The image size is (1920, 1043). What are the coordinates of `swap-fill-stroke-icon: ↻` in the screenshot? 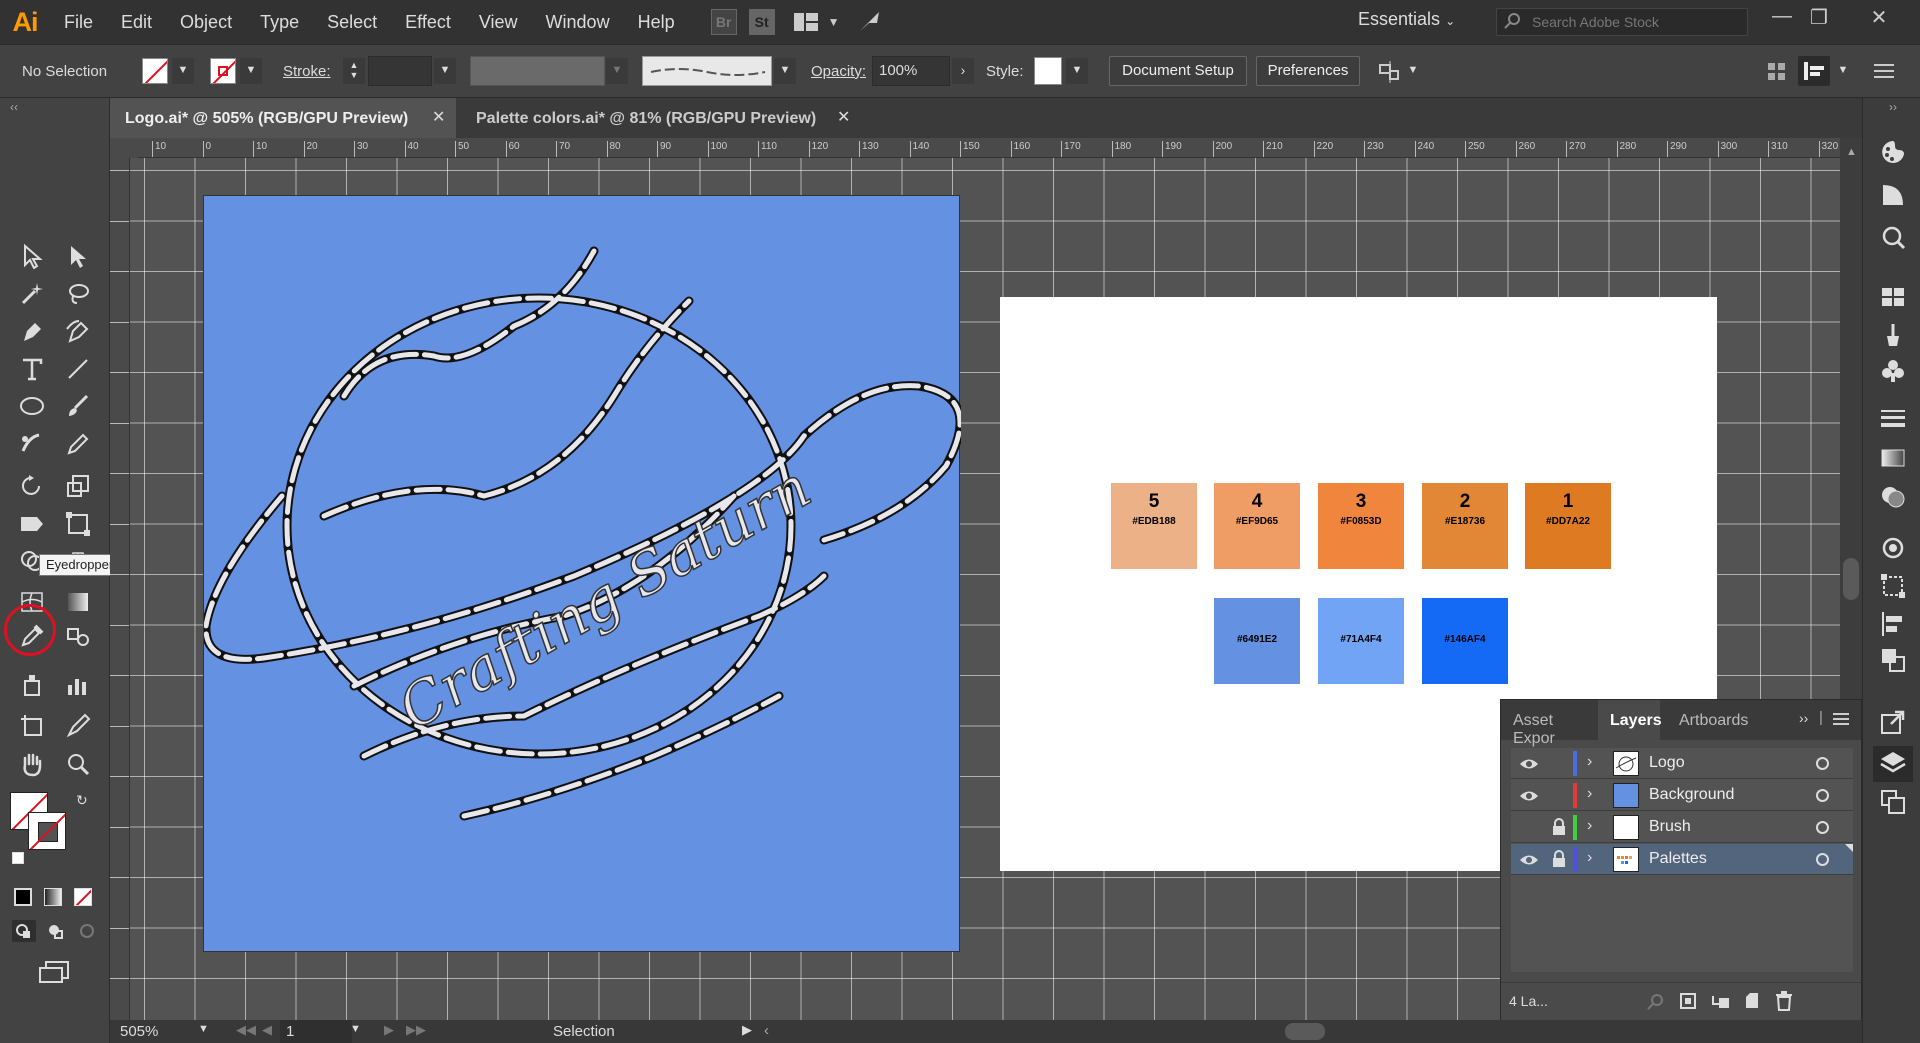 It's located at (82, 800).